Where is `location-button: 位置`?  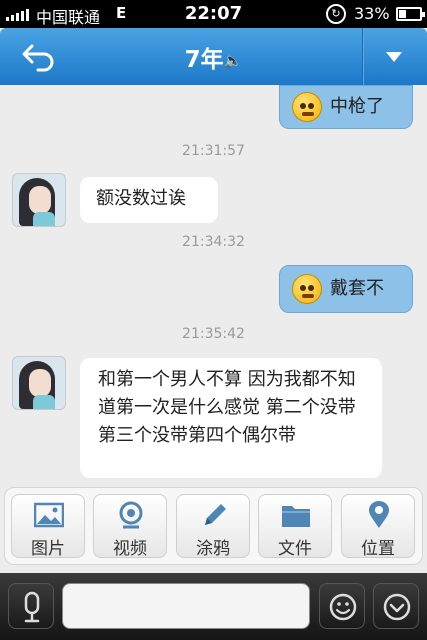 location-button: 位置 is located at coordinates (378, 526).